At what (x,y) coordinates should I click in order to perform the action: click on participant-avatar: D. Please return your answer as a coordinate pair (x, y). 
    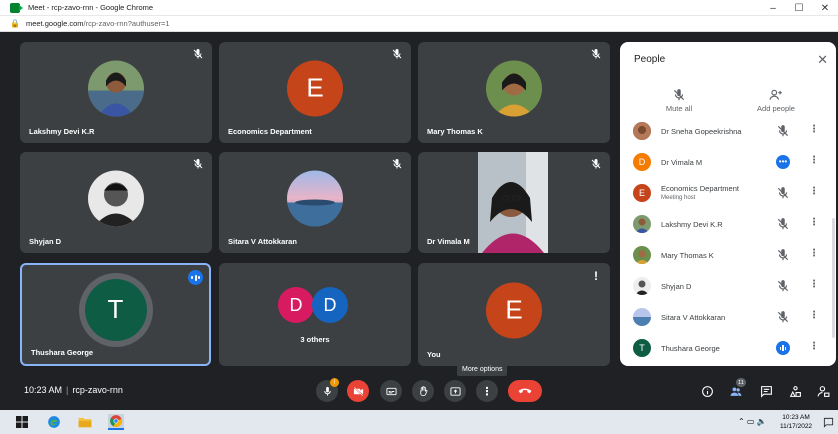
    Looking at the image, I should click on (642, 162).